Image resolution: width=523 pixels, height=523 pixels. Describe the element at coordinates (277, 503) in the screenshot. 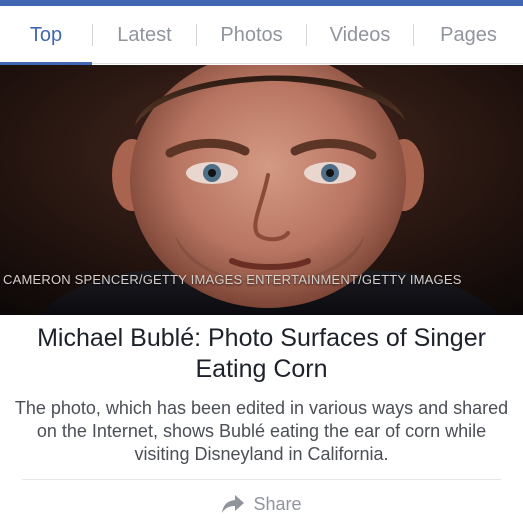

I see `share-label: Share` at that location.